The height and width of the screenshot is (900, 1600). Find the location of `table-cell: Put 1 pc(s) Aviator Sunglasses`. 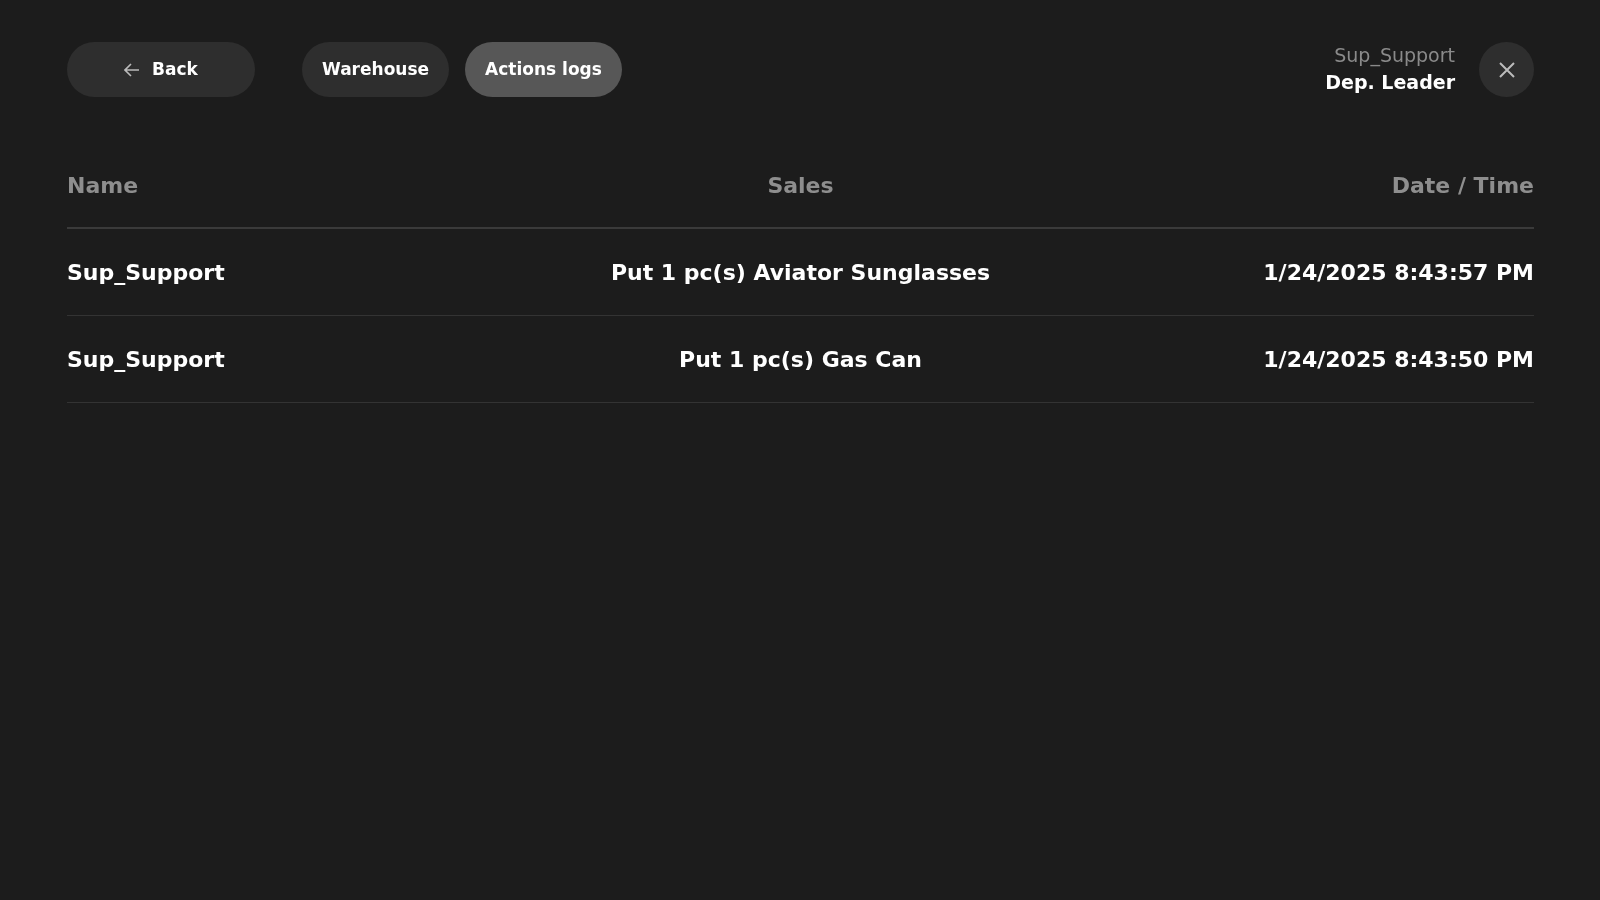

table-cell: Put 1 pc(s) Aviator Sunglasses is located at coordinates (800, 272).